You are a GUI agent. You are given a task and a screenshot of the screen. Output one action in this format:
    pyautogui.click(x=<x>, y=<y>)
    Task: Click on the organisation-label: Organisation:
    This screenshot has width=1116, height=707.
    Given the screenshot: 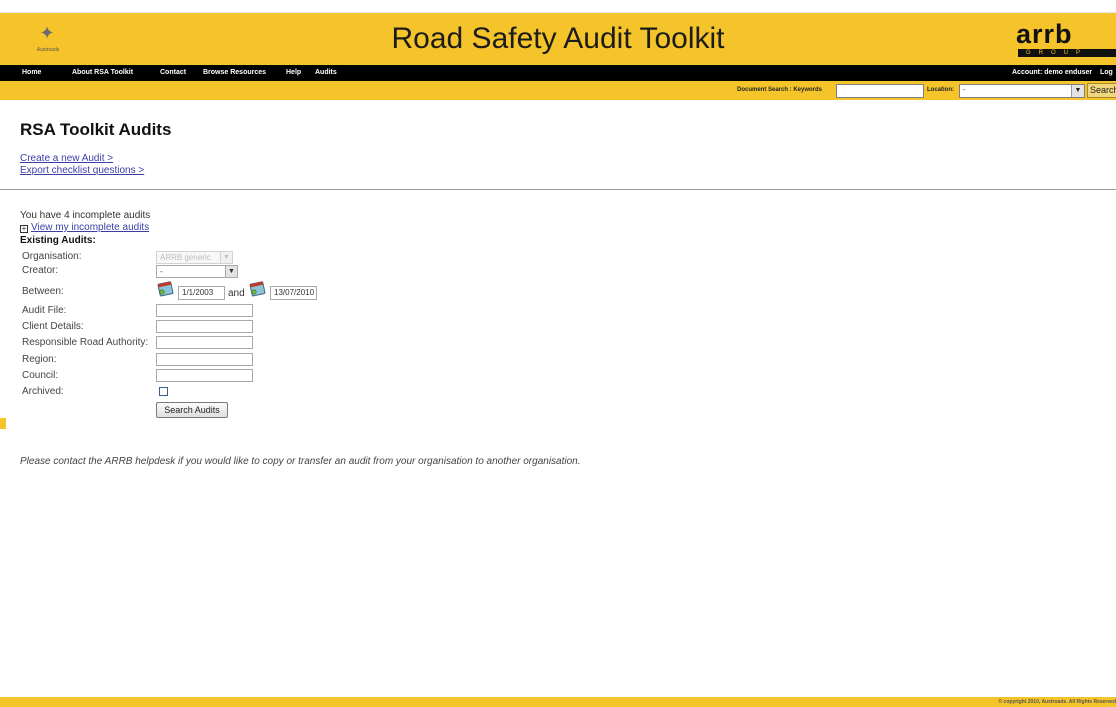 What is the action you would take?
    pyautogui.click(x=52, y=256)
    